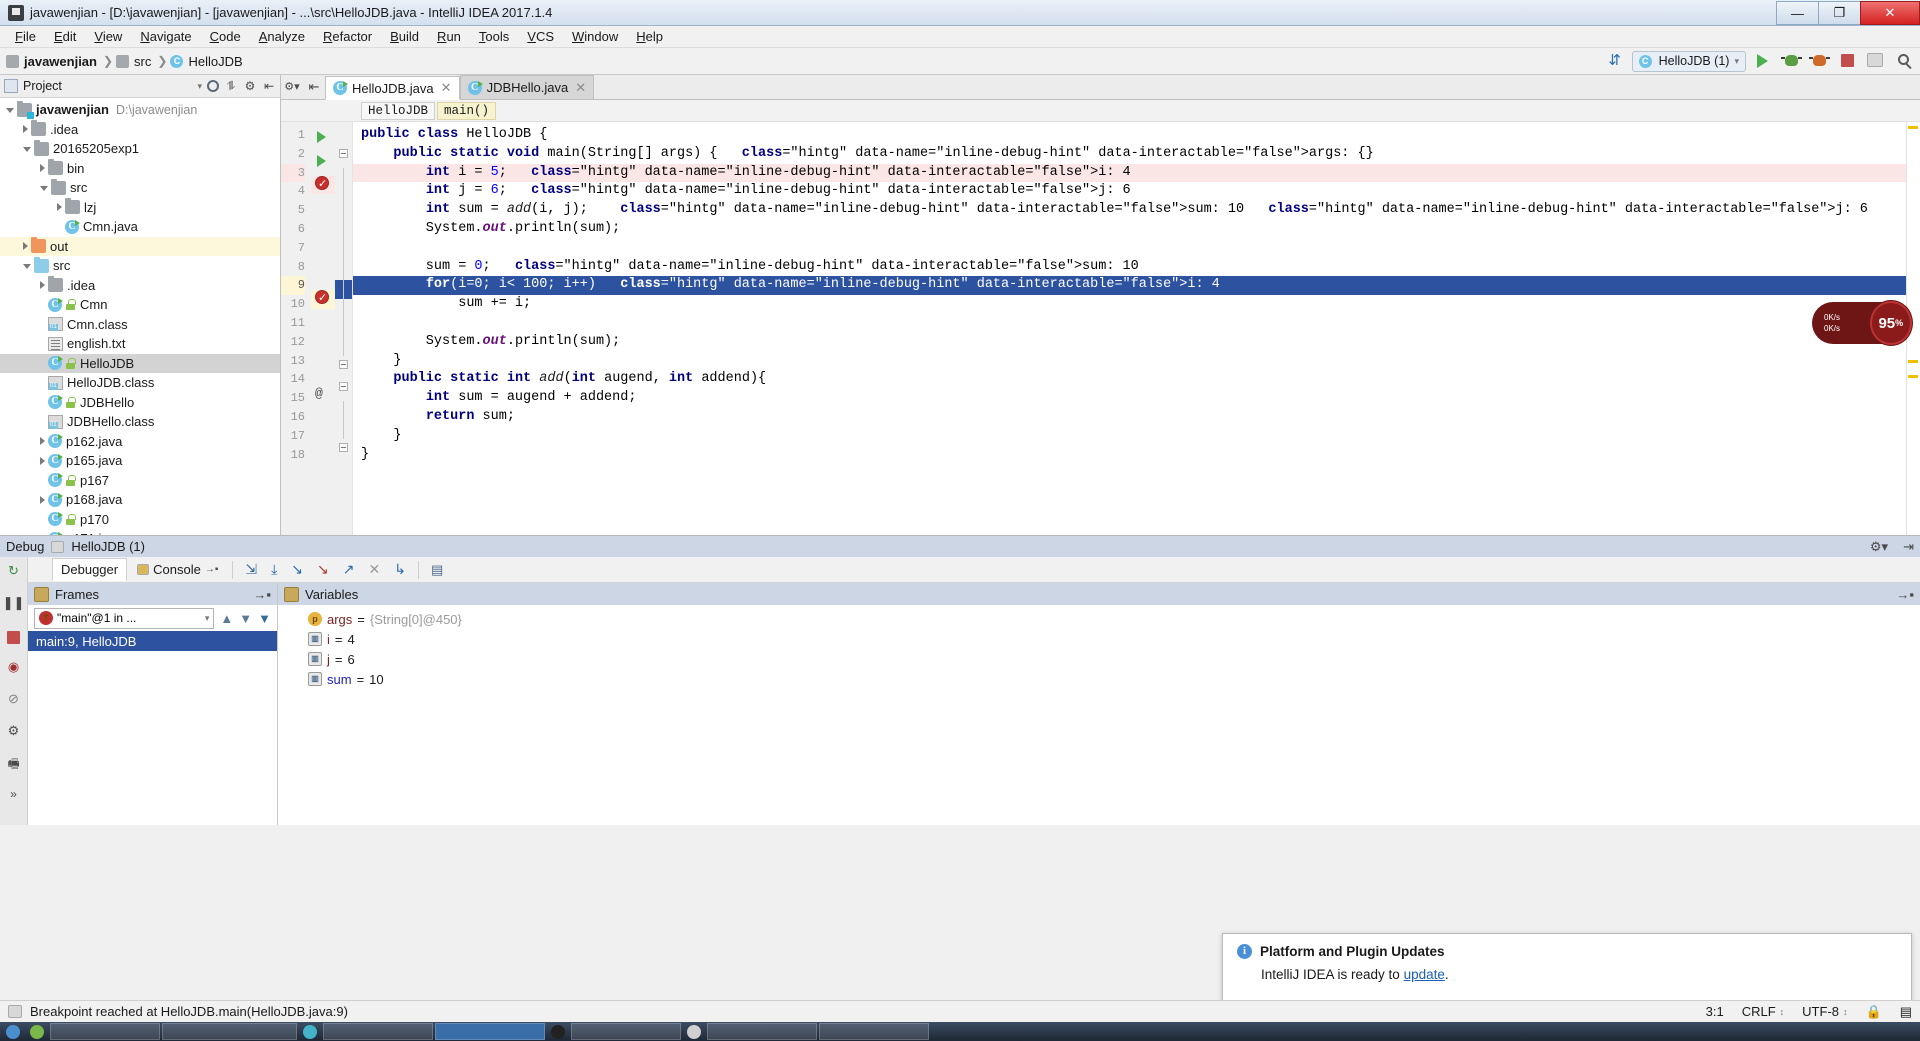 This screenshot has width=1920, height=1041. I want to click on lock-icon: 🔒, so click(1874, 1012).